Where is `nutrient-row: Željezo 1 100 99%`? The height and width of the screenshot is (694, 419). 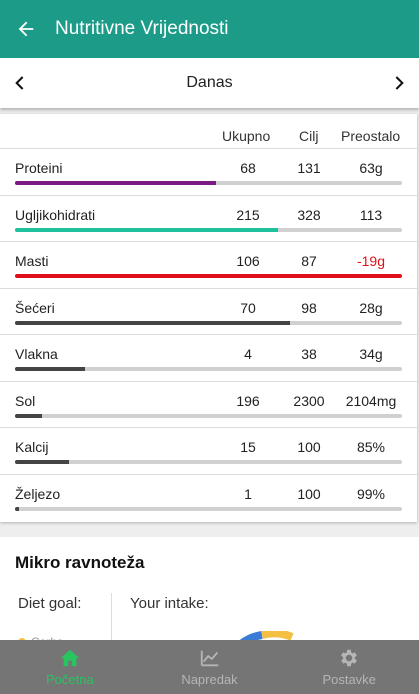
nutrient-row: Željezo 1 100 99% is located at coordinates (208, 497).